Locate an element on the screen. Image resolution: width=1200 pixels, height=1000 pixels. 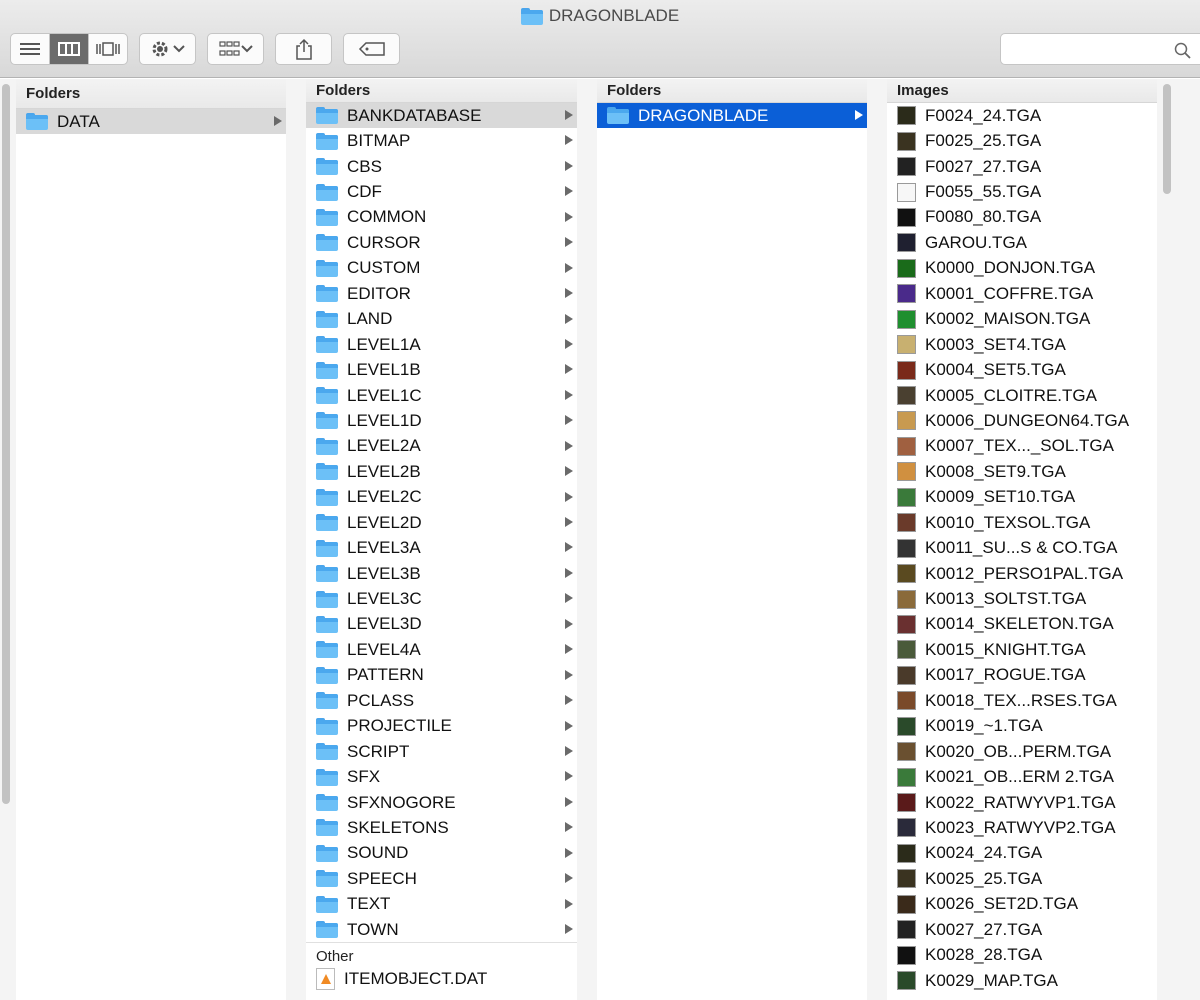
folder-row: LEVEL3A is located at coordinates (441, 547).